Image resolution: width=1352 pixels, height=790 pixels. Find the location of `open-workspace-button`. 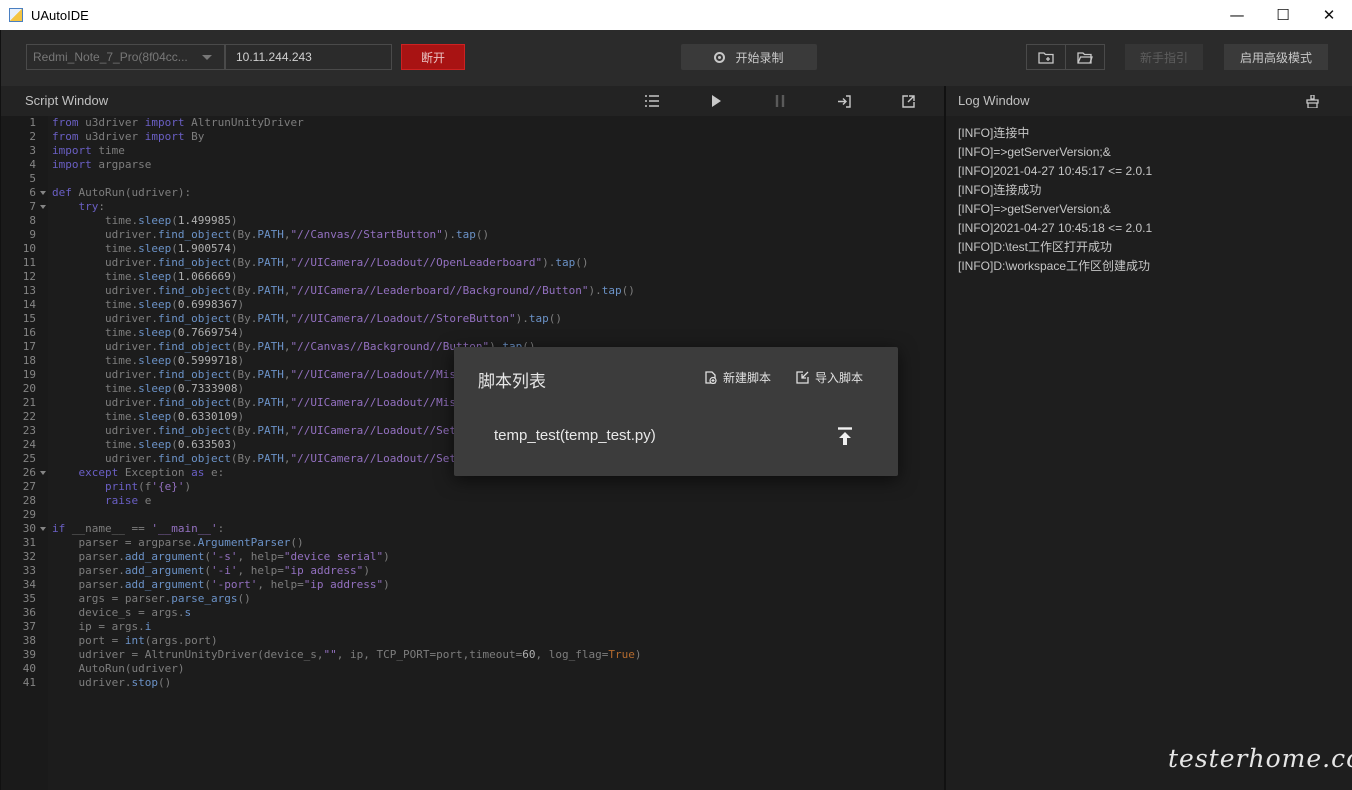

open-workspace-button is located at coordinates (1084, 57).